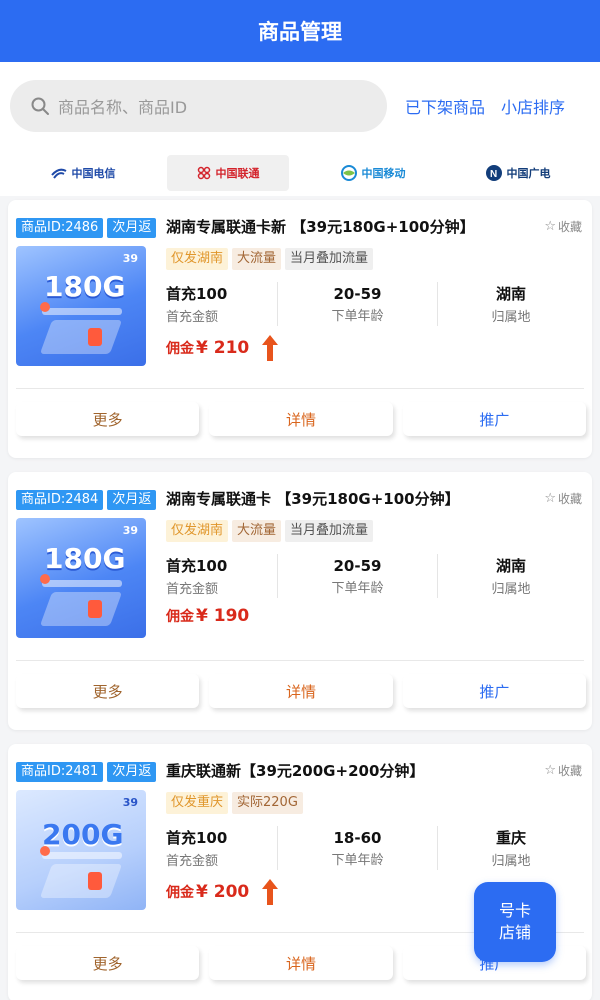 The width and height of the screenshot is (600, 1000). What do you see at coordinates (198, 106) in the screenshot?
I see `search-input: 商品名称、商品ID` at bounding box center [198, 106].